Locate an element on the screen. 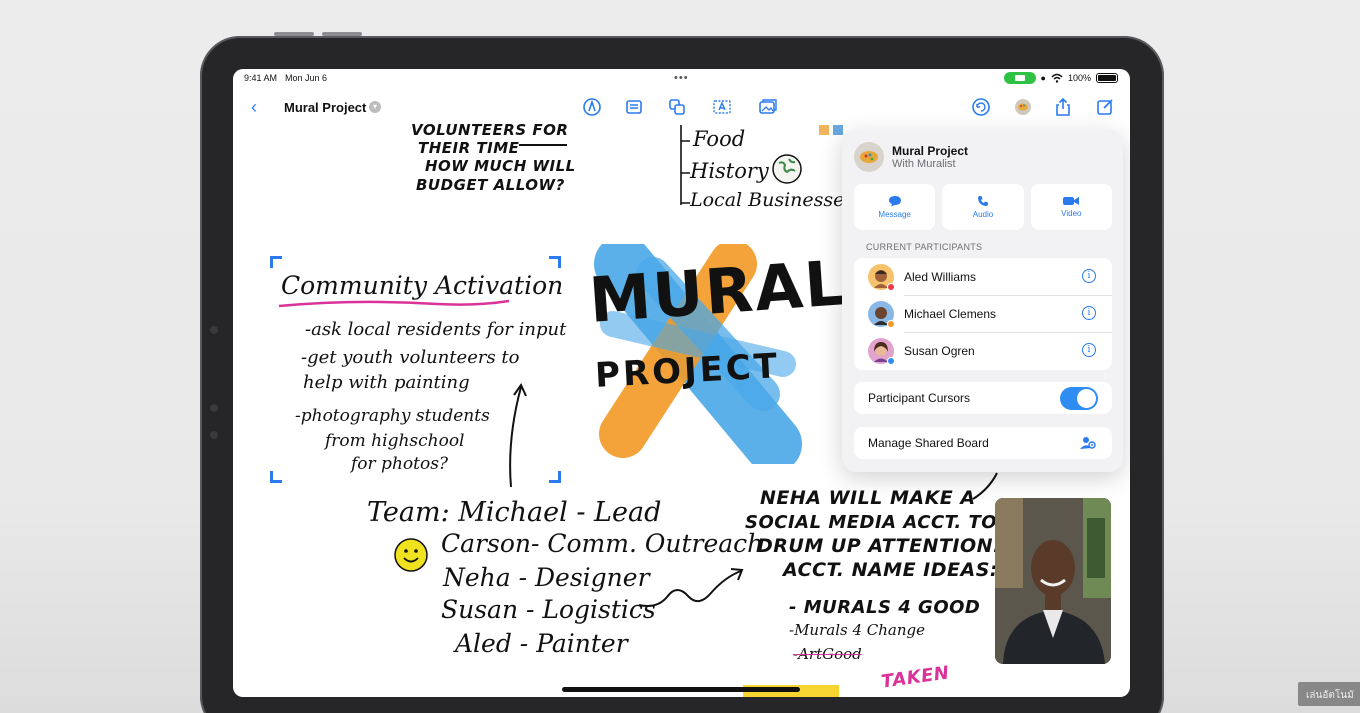  neha-line: DRUM UP ATTENTION. is located at coordinates (879, 546).